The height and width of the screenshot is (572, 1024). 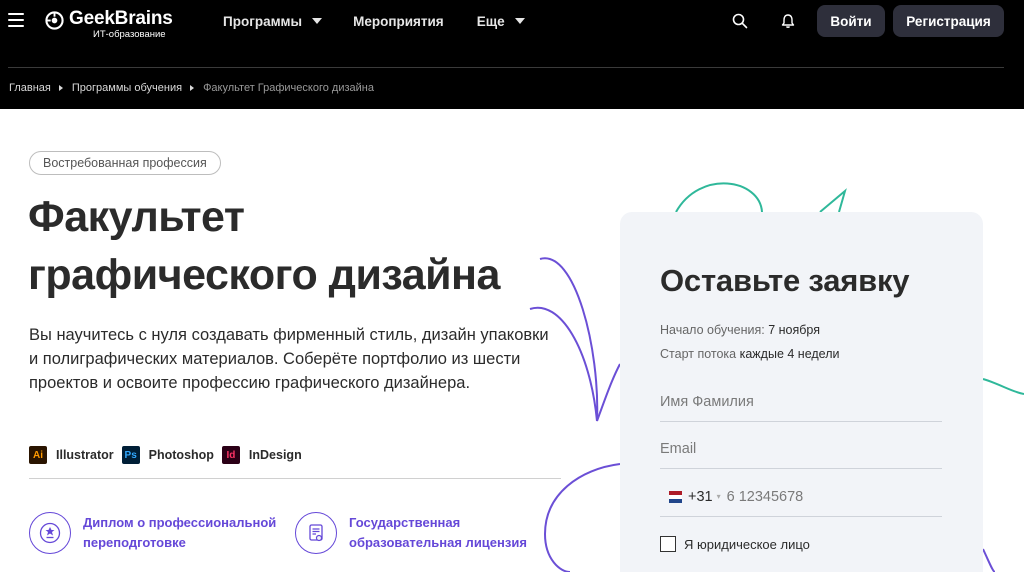 I want to click on hero-divider, so click(x=295, y=478).